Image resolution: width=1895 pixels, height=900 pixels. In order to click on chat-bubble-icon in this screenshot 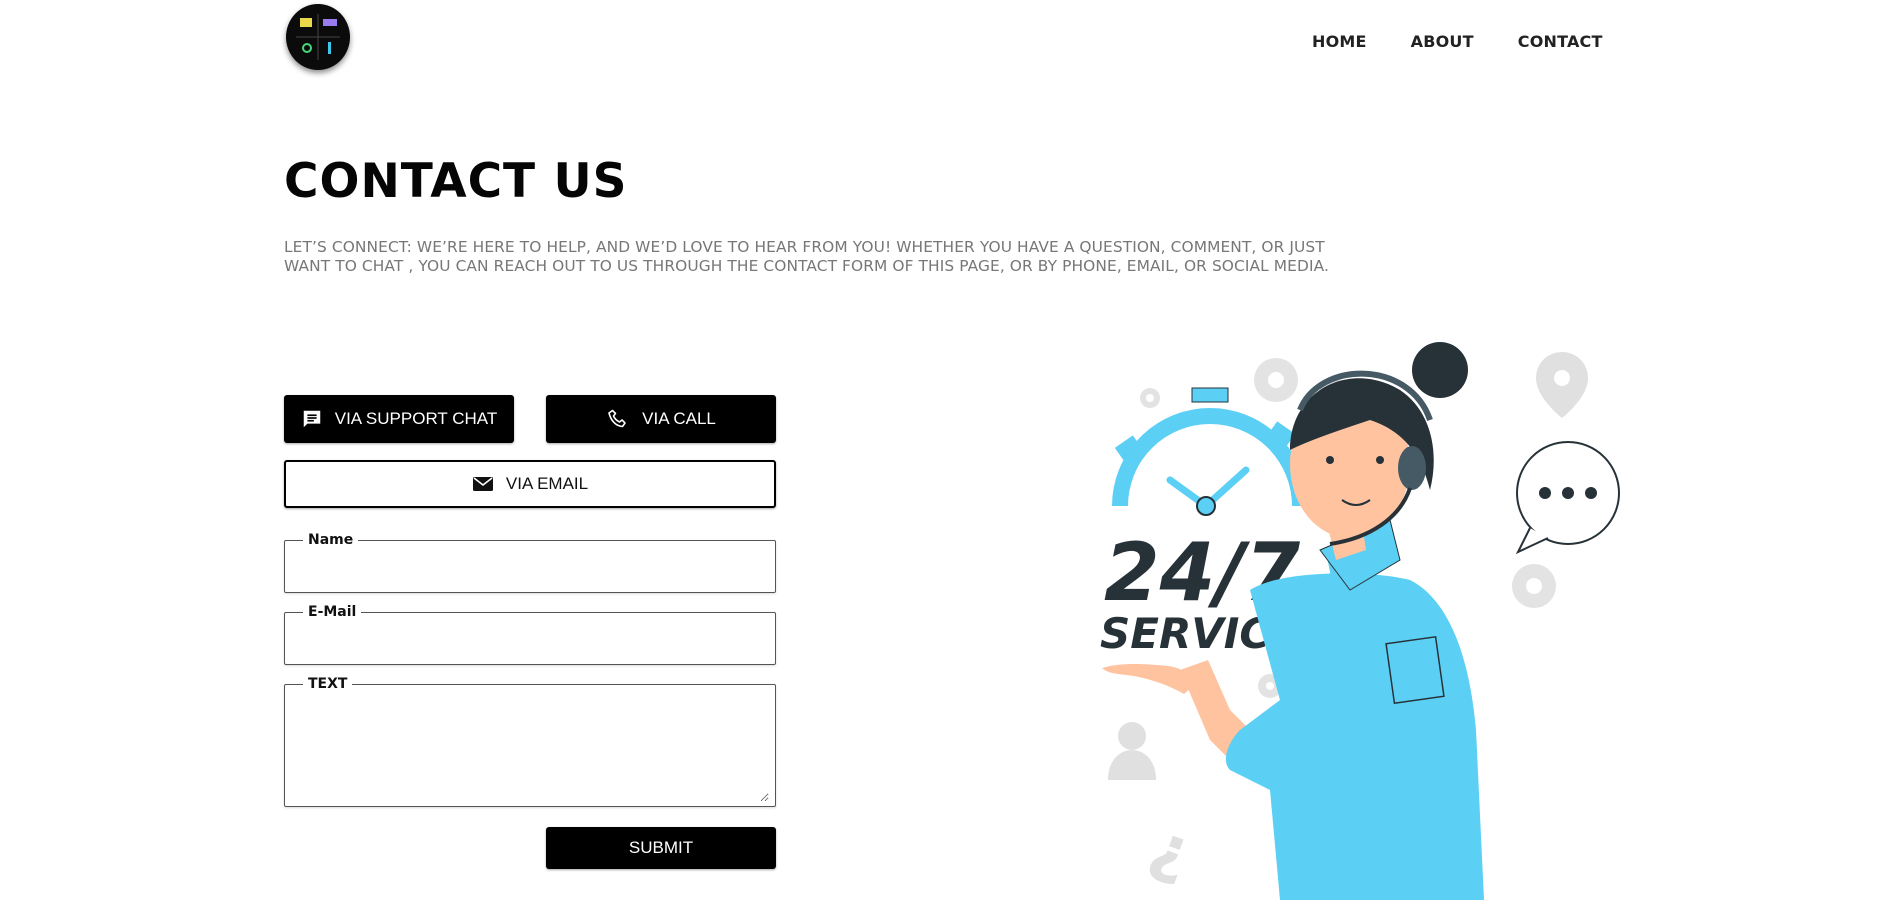, I will do `click(1567, 498)`.